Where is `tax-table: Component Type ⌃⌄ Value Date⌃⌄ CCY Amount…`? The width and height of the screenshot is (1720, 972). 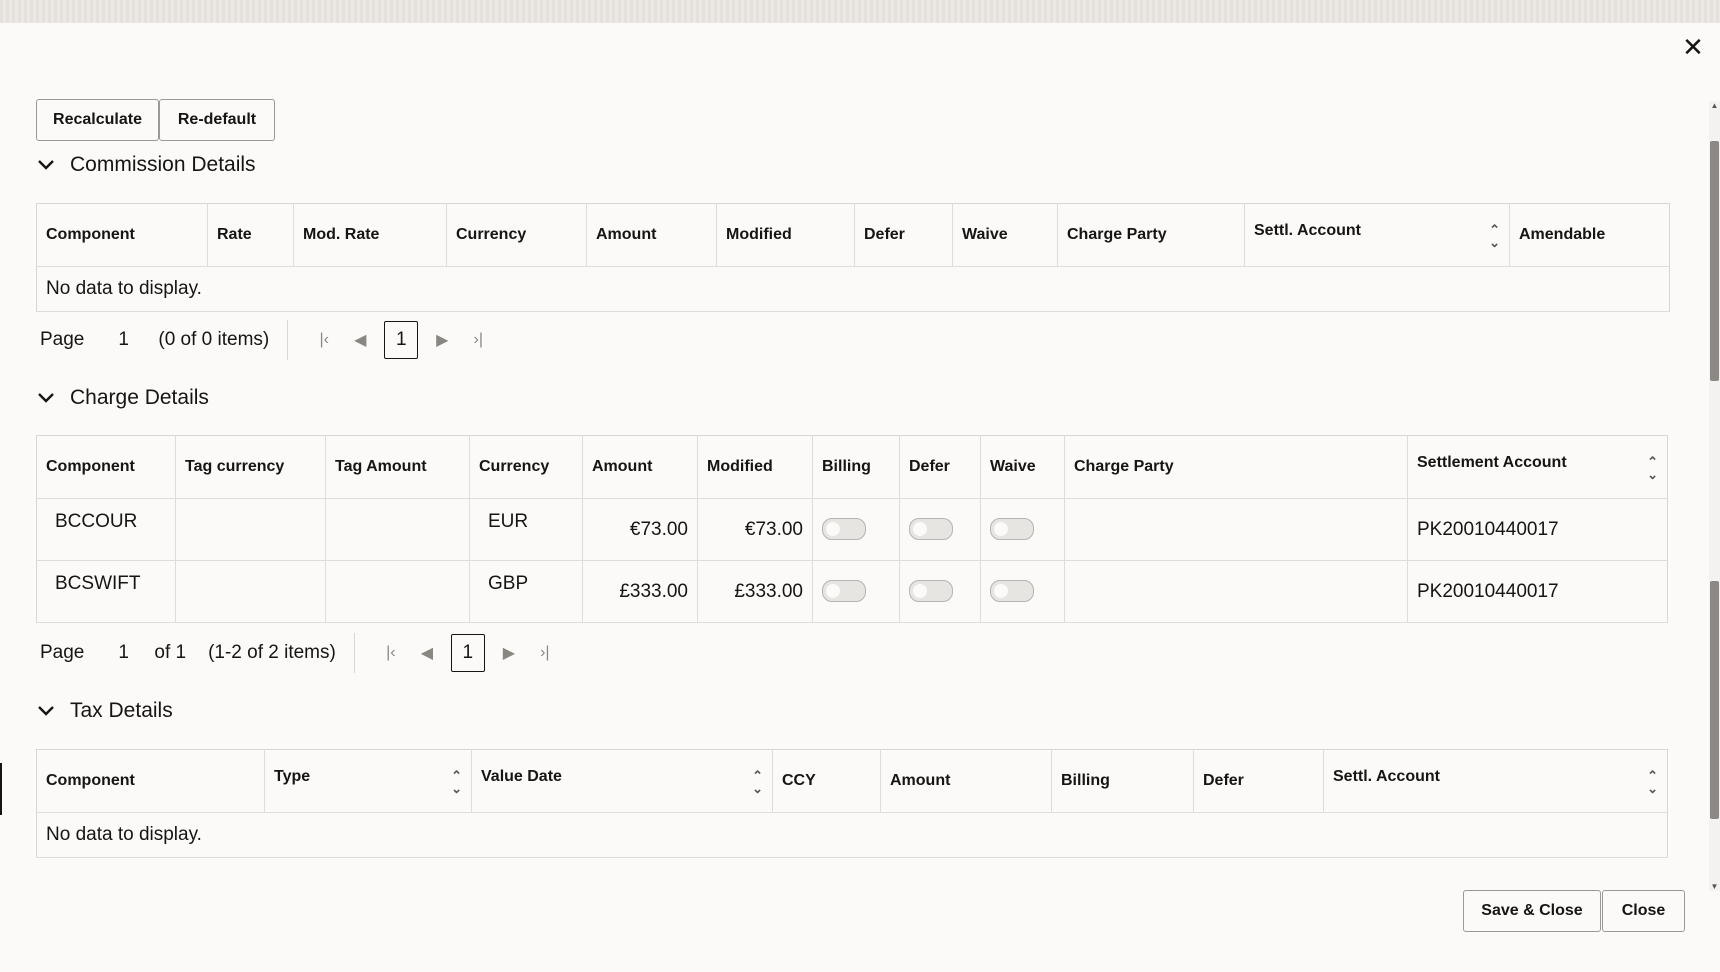 tax-table: Component Type ⌃⌄ Value Date⌃⌄ CCY Amount… is located at coordinates (852, 803).